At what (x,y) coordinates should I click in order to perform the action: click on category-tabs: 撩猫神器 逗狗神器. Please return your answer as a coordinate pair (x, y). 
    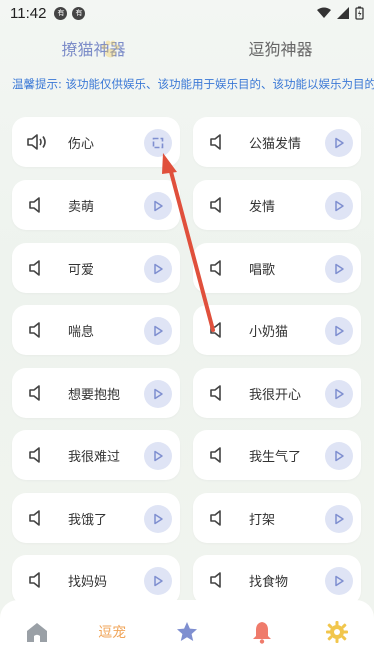
    Looking at the image, I should click on (187, 50).